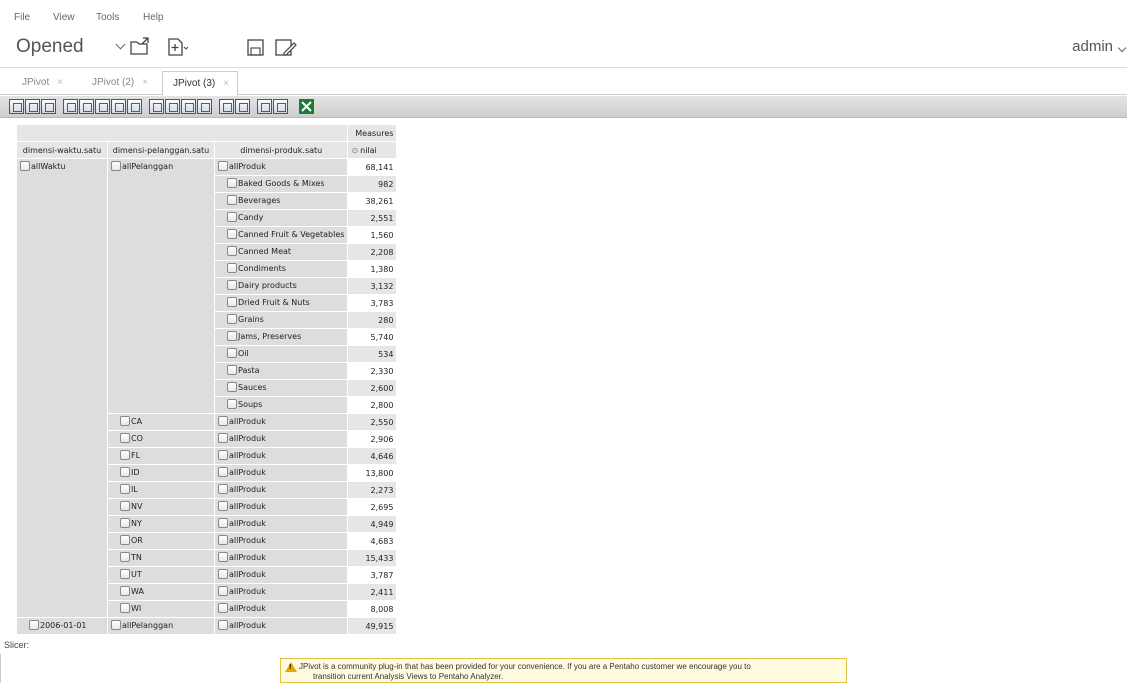 This screenshot has height=683, width=1127. I want to click on row-header-pelanggan: WI, so click(161, 609).